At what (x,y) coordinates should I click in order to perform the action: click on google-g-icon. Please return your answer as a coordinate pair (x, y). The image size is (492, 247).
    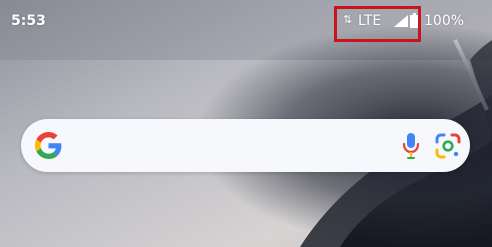
    Looking at the image, I should click on (48, 145).